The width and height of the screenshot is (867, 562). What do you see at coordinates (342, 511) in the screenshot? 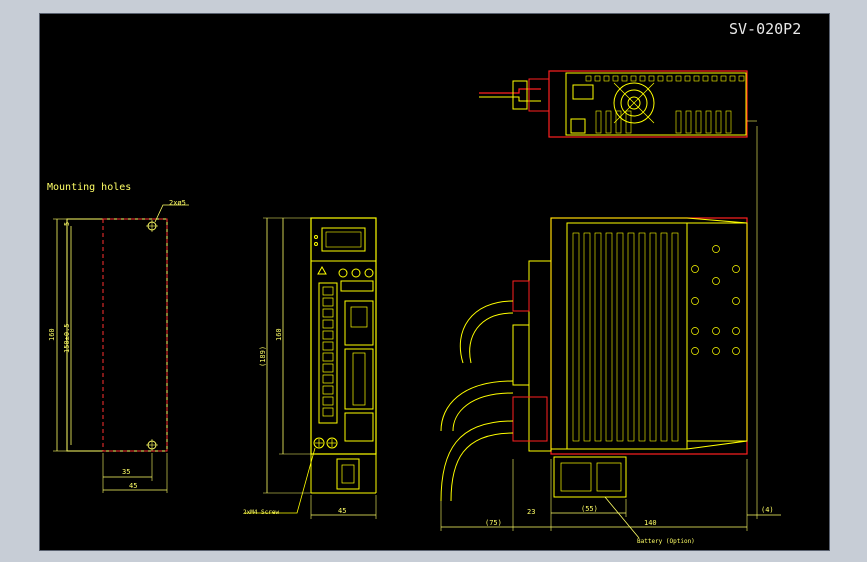
I see `dim-front-width: 45` at bounding box center [342, 511].